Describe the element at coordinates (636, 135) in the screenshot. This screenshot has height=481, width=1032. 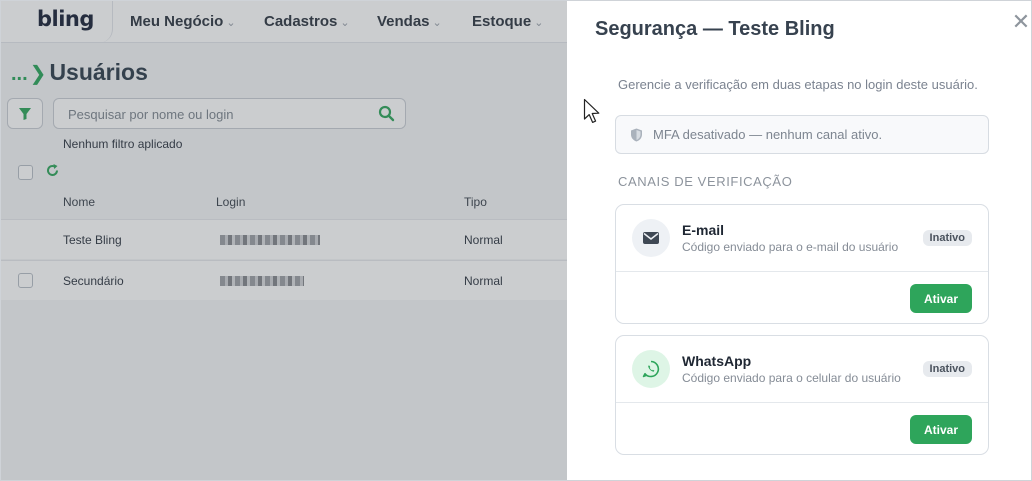
I see `shield-icon` at that location.